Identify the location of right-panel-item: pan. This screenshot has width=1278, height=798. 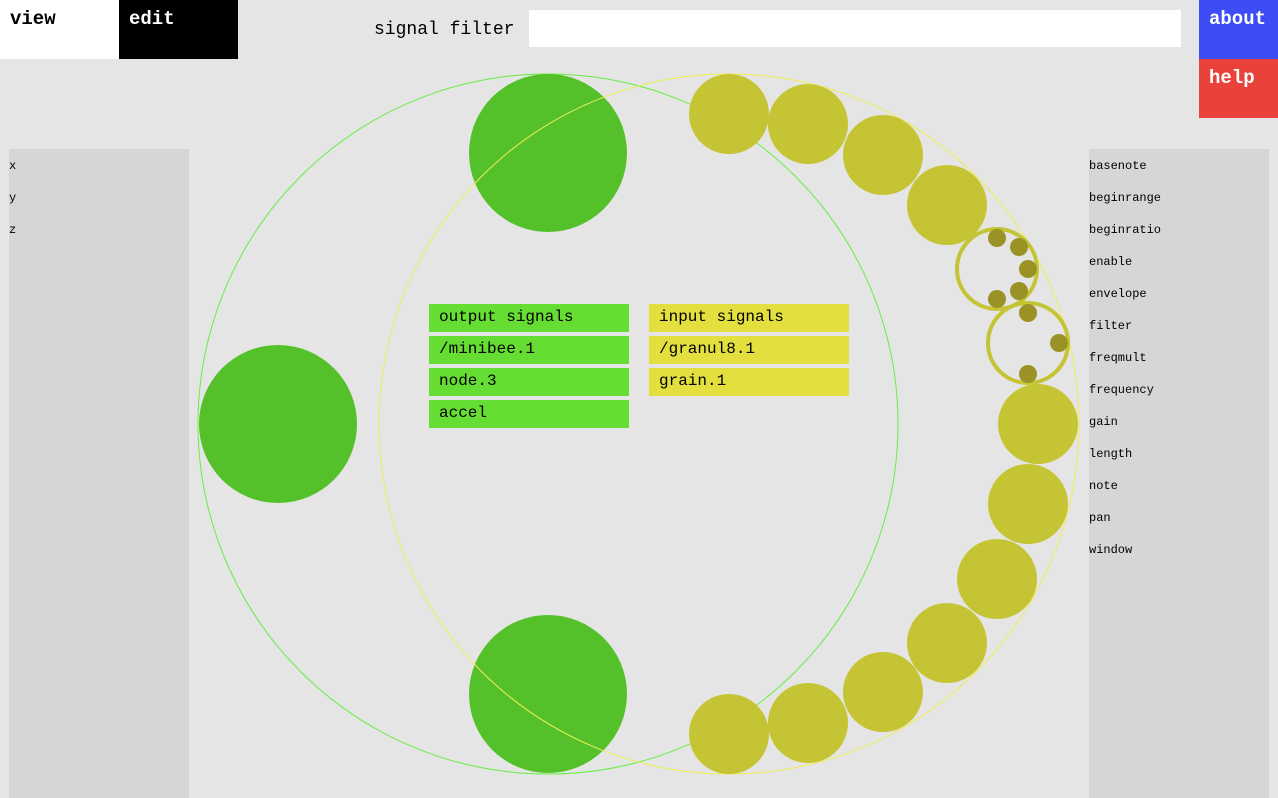
(1100, 518).